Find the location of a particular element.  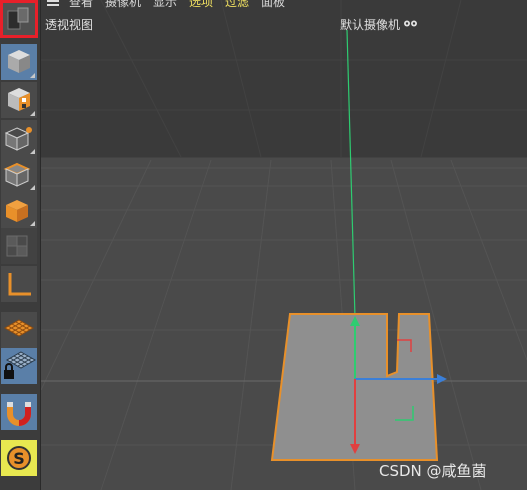

axis-icon is located at coordinates (19, 284).